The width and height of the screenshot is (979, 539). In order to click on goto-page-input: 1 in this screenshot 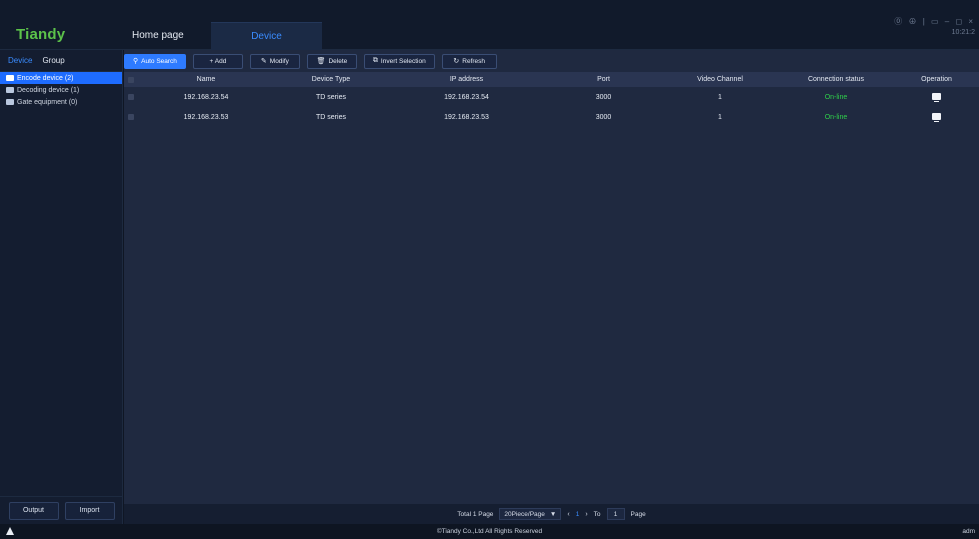, I will do `click(615, 514)`.